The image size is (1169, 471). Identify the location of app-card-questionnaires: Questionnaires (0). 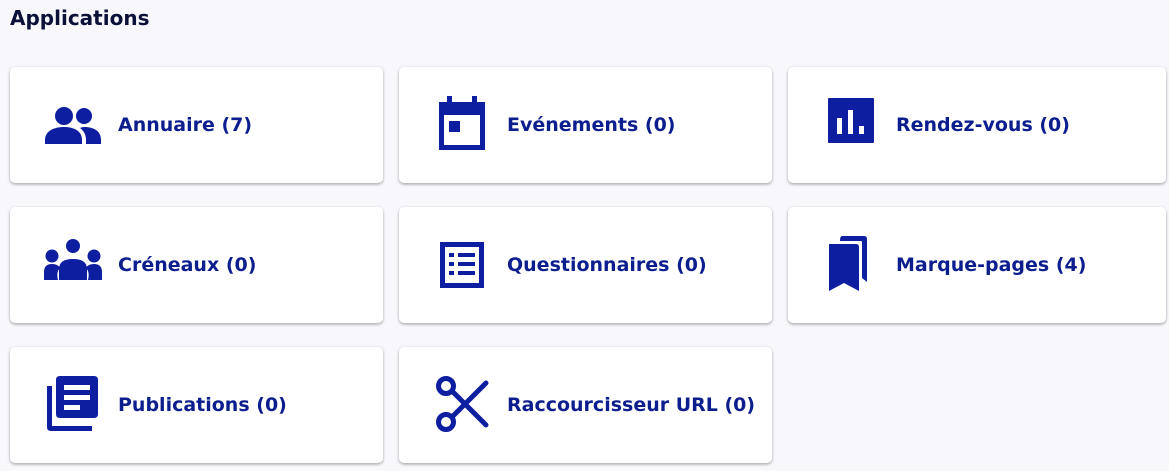
(585, 265).